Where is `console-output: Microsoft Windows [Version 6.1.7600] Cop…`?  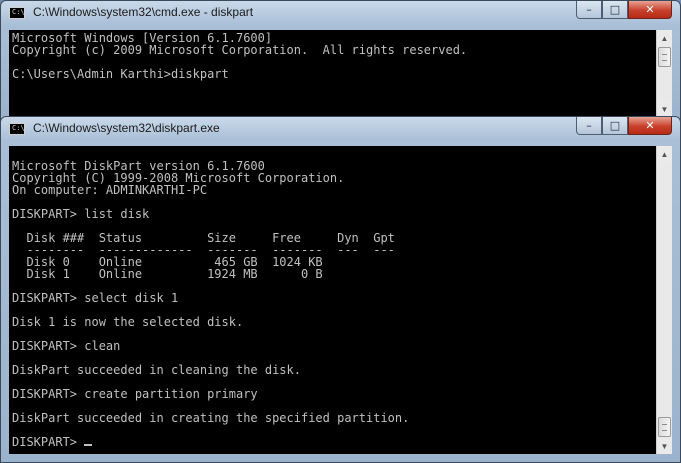 console-output: Microsoft Windows [Version 6.1.7600] Cop… is located at coordinates (332, 55).